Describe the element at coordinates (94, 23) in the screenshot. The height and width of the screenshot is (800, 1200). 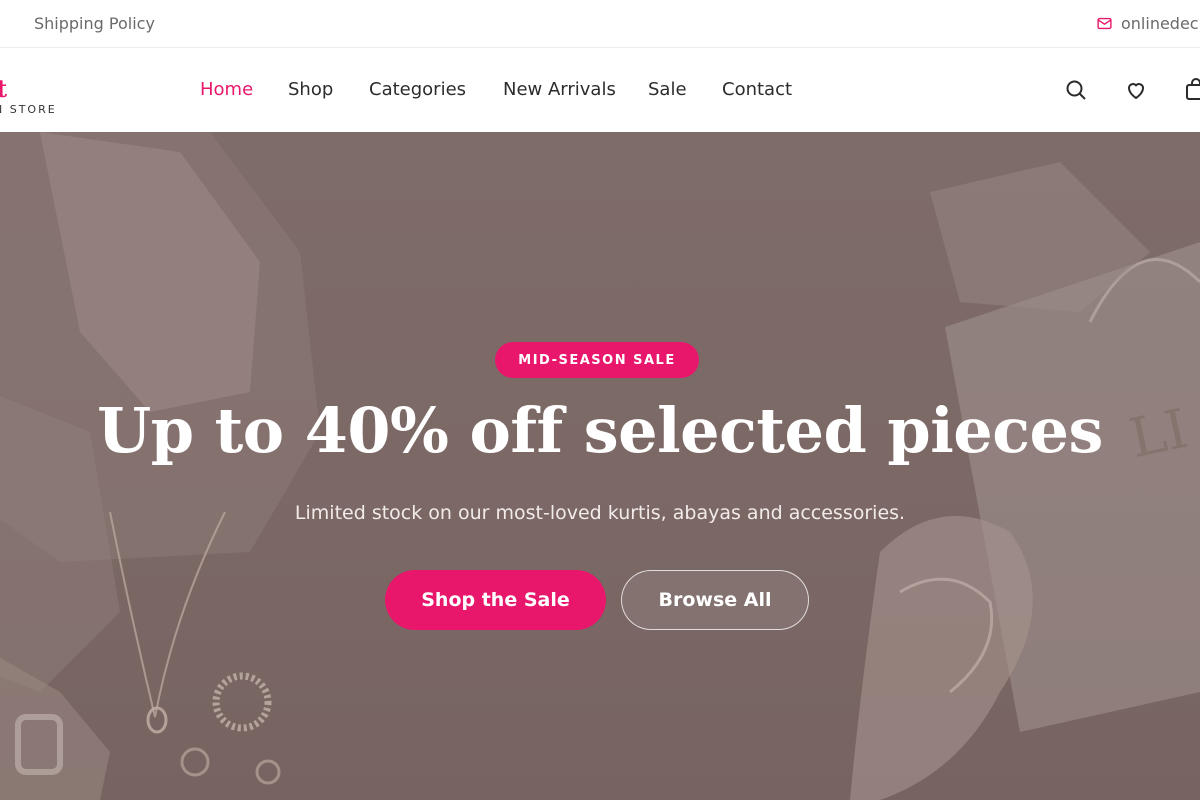
I see `shipping-policy-link: Shipping Policy` at that location.